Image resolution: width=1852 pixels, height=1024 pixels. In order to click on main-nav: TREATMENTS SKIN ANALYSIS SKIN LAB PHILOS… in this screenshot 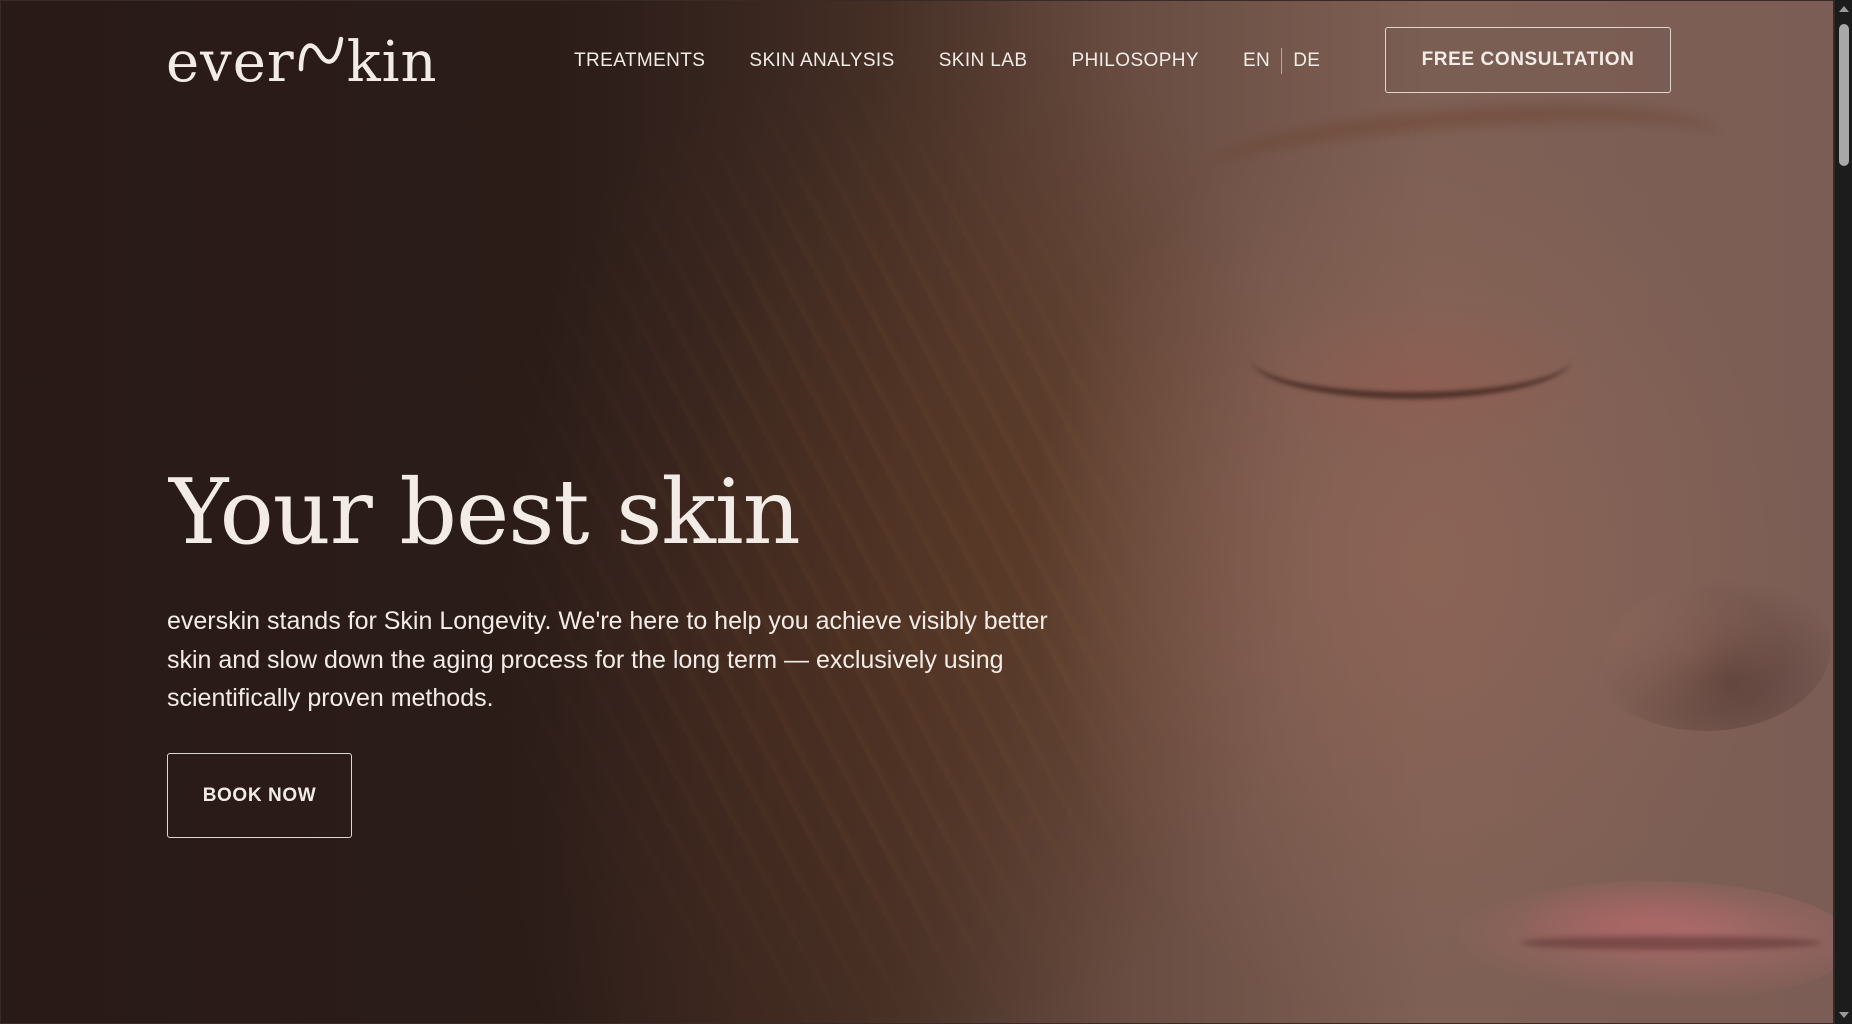, I will do `click(947, 61)`.